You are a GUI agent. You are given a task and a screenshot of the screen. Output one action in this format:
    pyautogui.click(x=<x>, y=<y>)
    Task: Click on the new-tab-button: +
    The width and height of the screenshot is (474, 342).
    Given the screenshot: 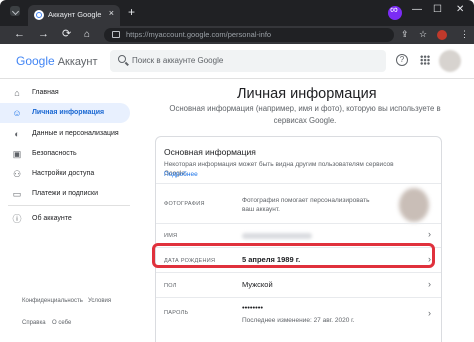 What is the action you would take?
    pyautogui.click(x=131, y=12)
    